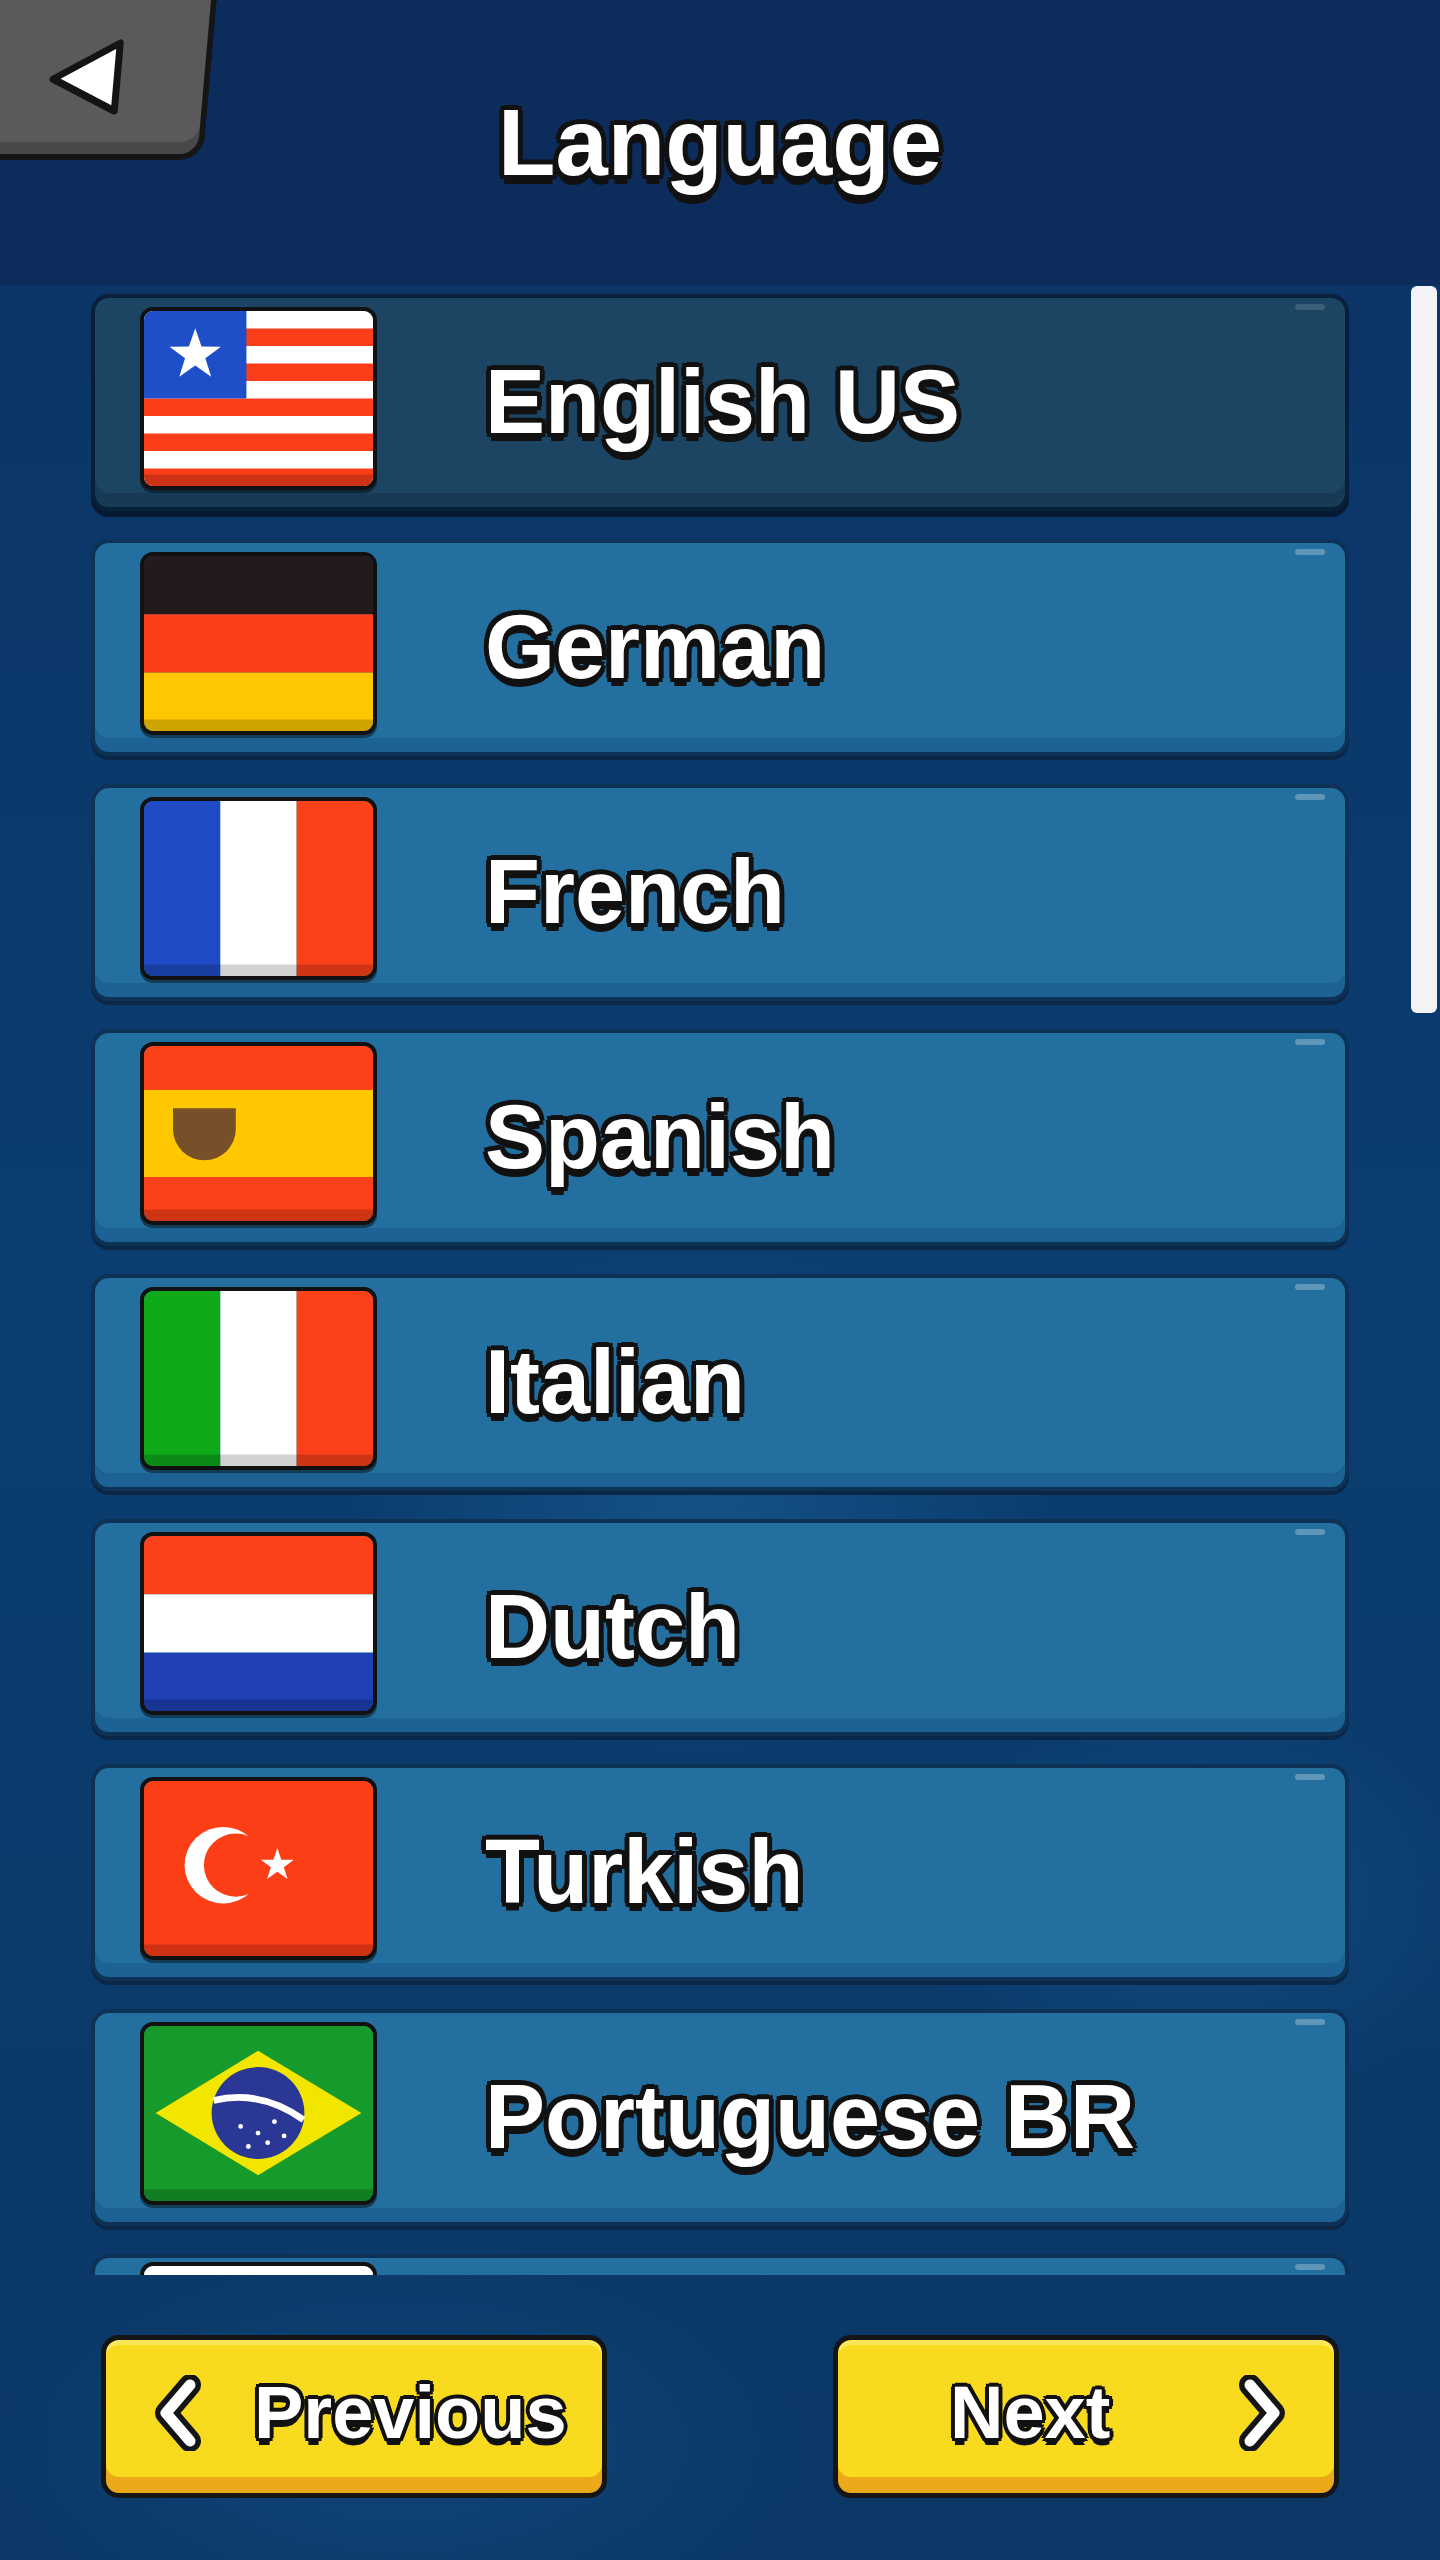  I want to click on scrollbar-thumb, so click(1424, 649).